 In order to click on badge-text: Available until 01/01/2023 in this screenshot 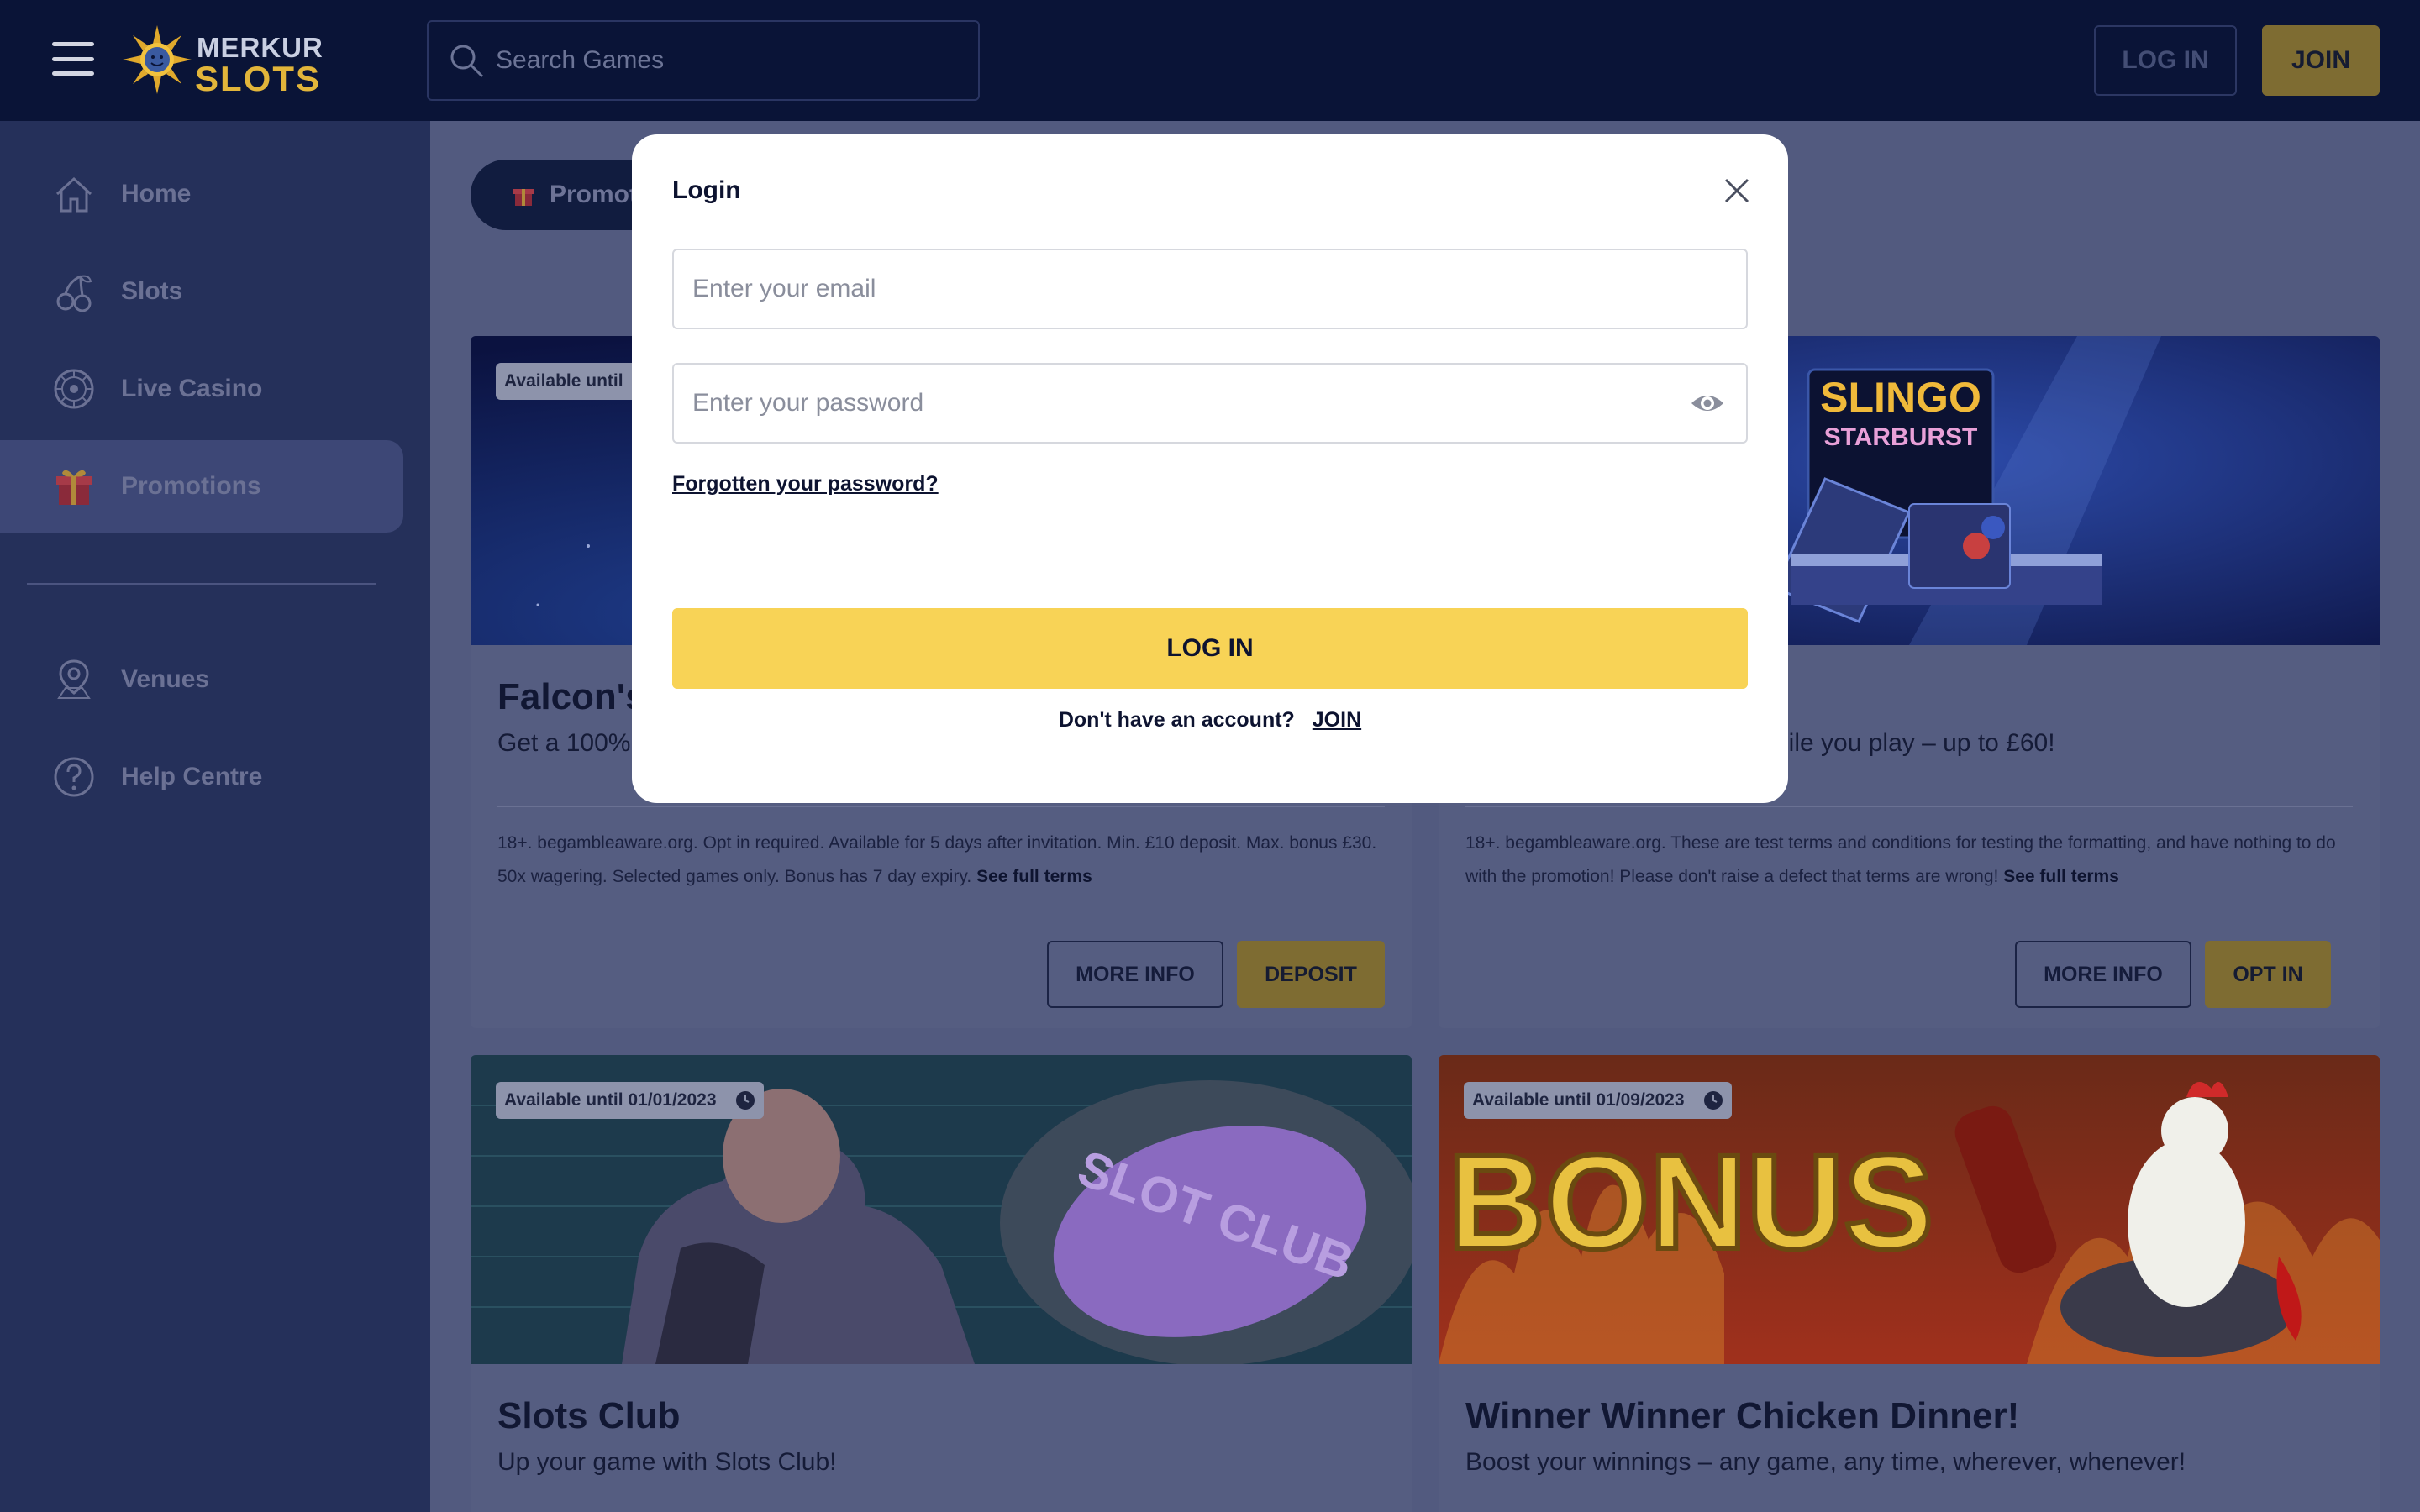, I will do `click(611, 1100)`.